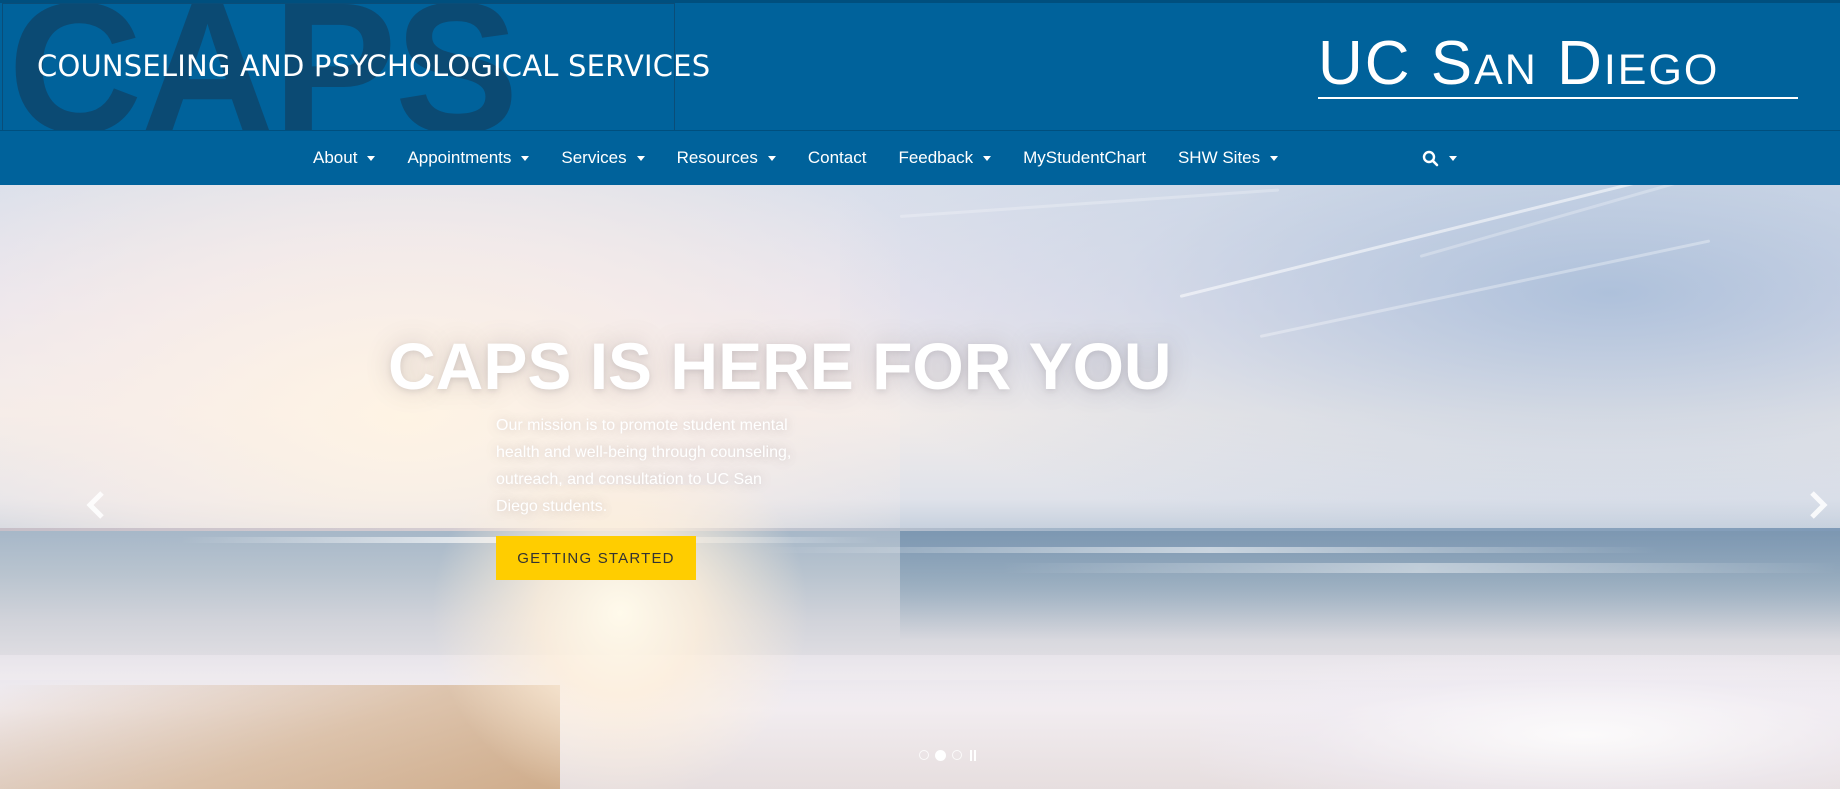 This screenshot has width=1840, height=789. I want to click on nav-item-contact: Contact, so click(837, 158).